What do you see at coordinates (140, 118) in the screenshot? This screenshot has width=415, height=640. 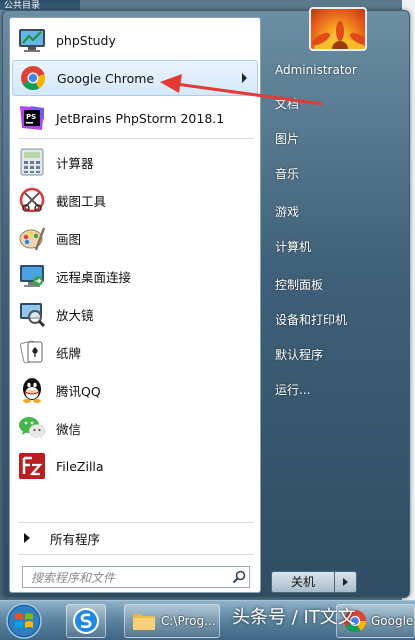 I see `program-label: JetBrains PhpStorm 2018.1` at bounding box center [140, 118].